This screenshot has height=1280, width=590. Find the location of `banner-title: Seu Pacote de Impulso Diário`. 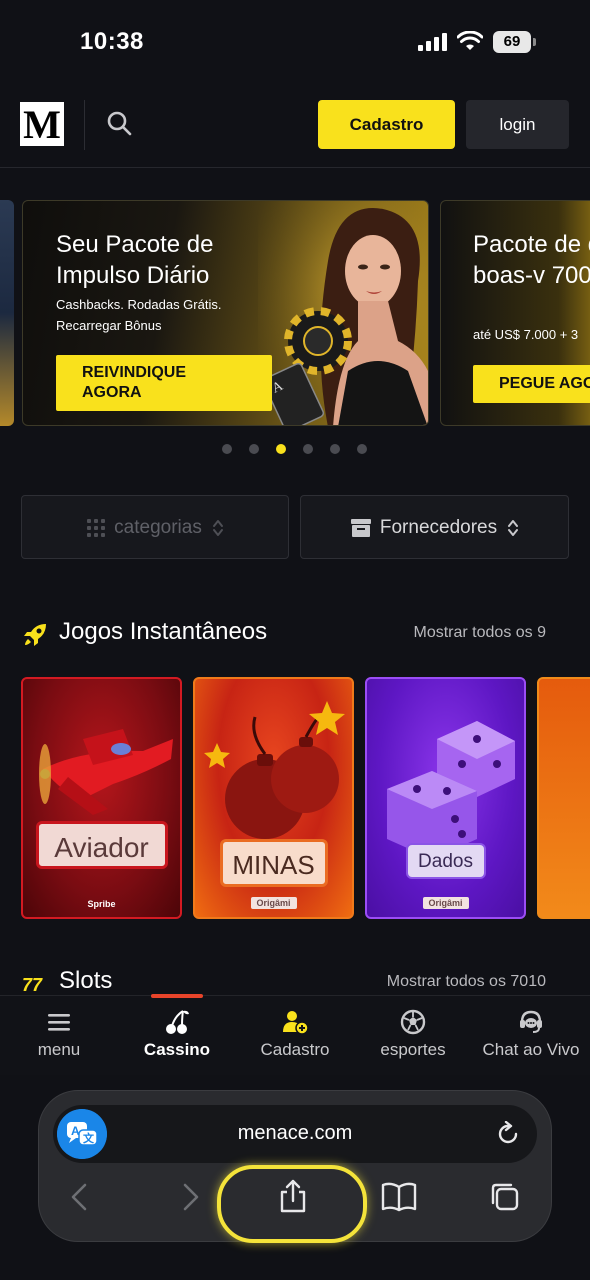

banner-title: Seu Pacote de Impulso Diário is located at coordinates (135, 260).